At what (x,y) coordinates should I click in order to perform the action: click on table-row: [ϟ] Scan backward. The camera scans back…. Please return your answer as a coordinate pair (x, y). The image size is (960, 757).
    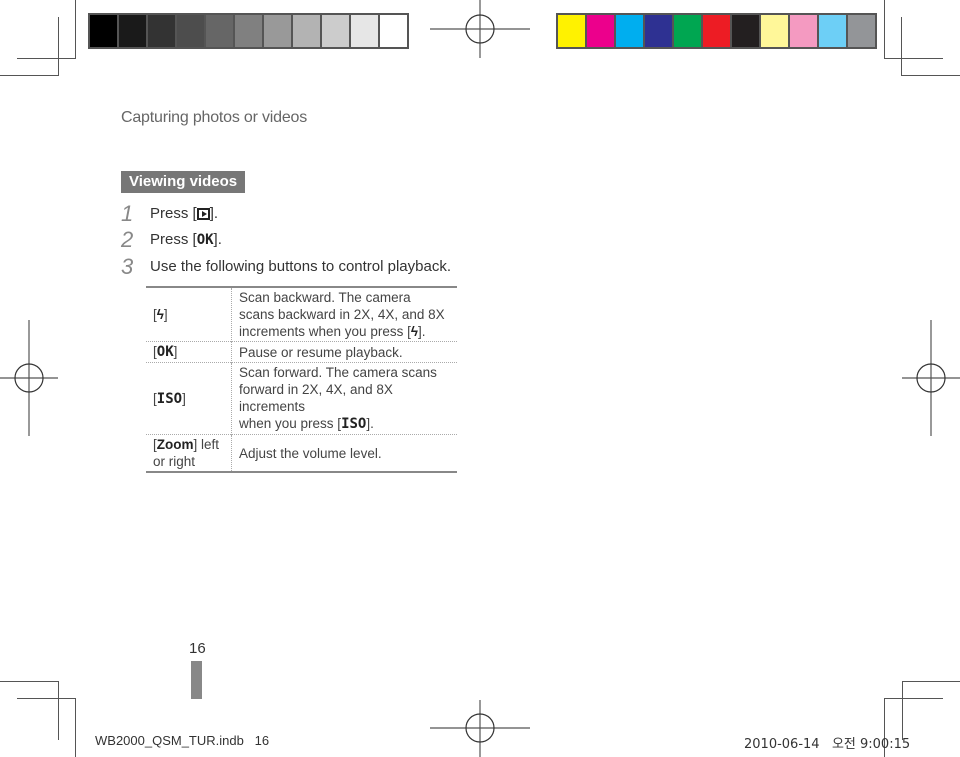
    Looking at the image, I should click on (301, 314).